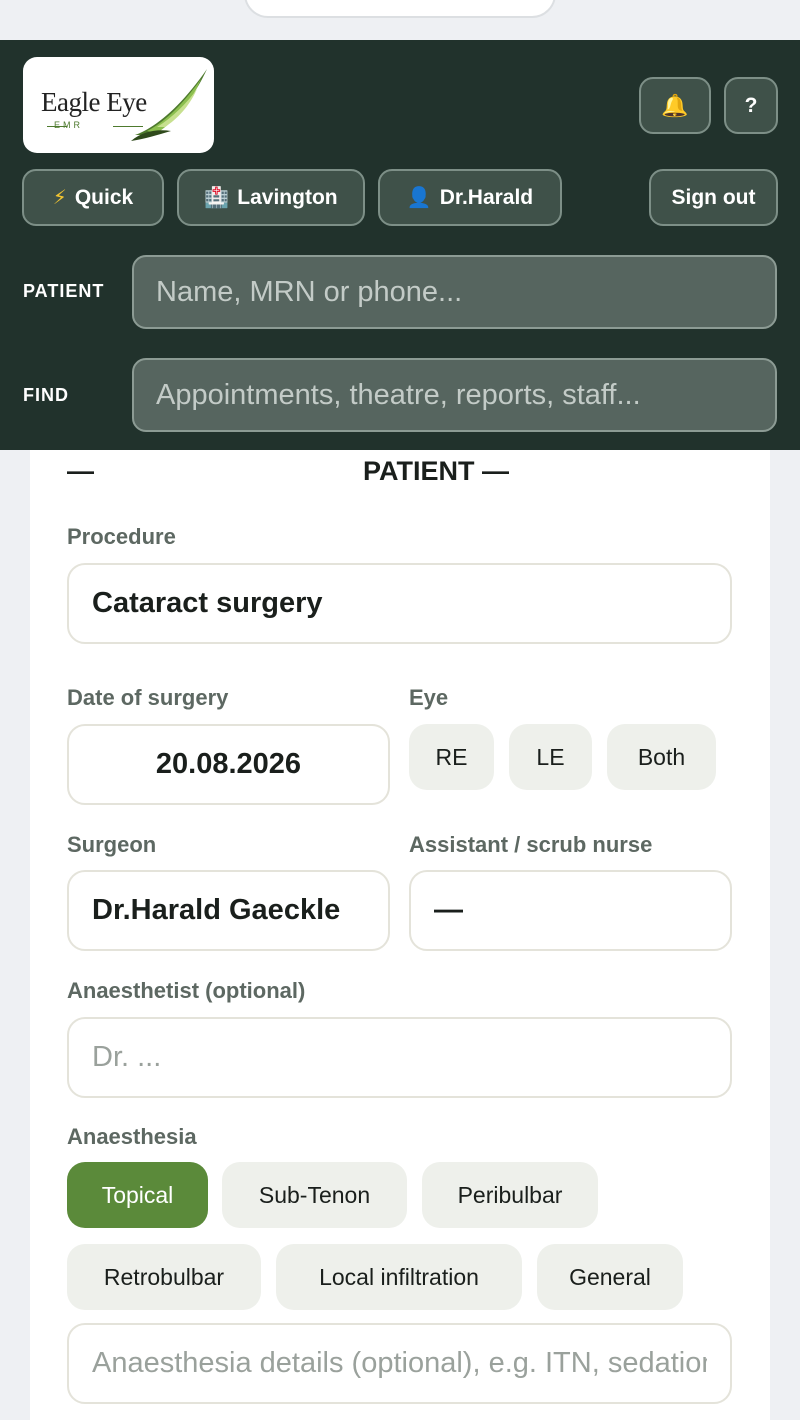  Describe the element at coordinates (217, 198) in the screenshot. I see `hospital-icon: 🏥` at that location.